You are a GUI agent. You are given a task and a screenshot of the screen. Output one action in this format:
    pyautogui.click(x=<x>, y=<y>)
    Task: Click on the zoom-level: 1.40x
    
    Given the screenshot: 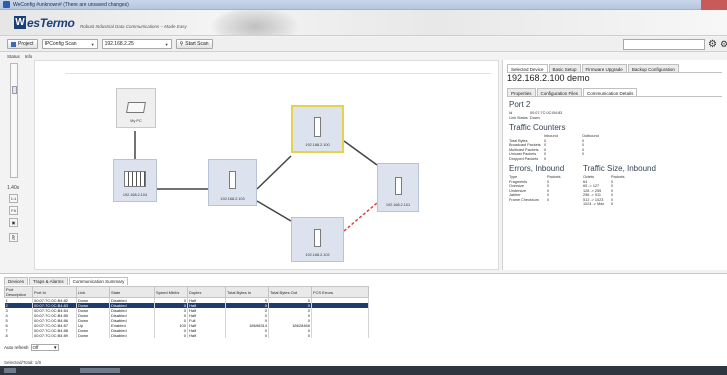 What is the action you would take?
    pyautogui.click(x=13, y=188)
    